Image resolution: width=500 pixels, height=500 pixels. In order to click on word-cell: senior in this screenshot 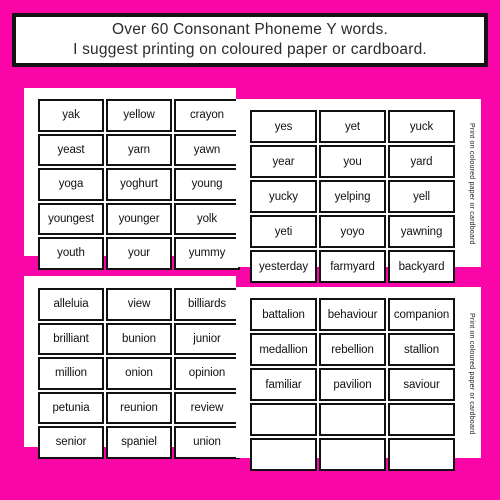, I will do `click(71, 442)`.